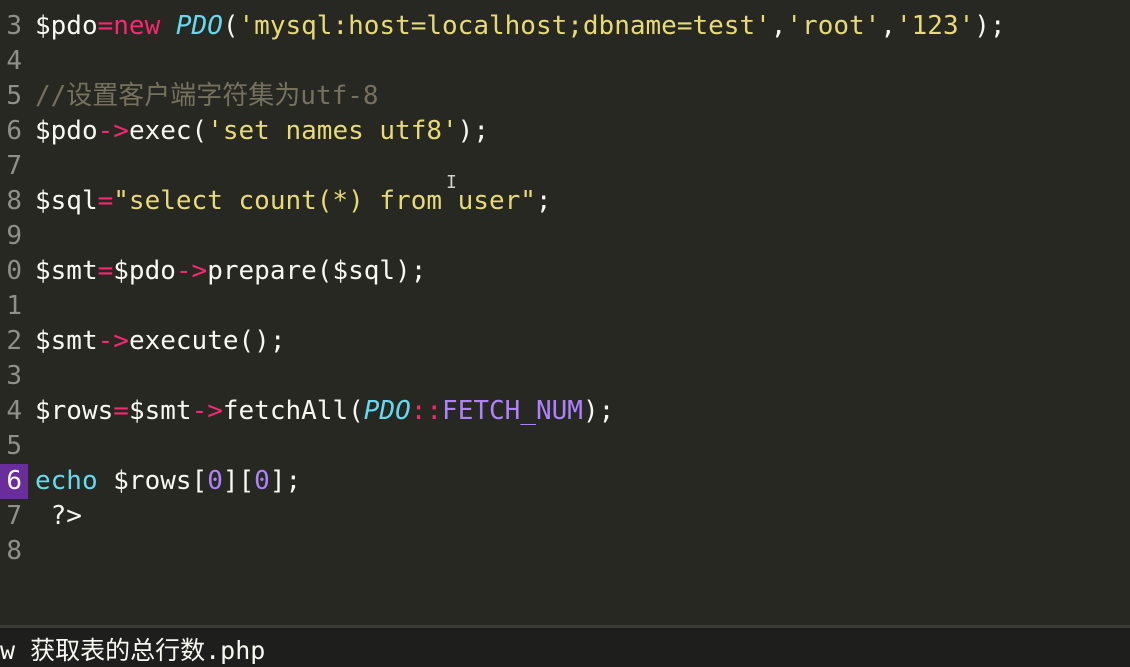 This screenshot has width=1130, height=667. I want to click on line-number: 0, so click(14, 271).